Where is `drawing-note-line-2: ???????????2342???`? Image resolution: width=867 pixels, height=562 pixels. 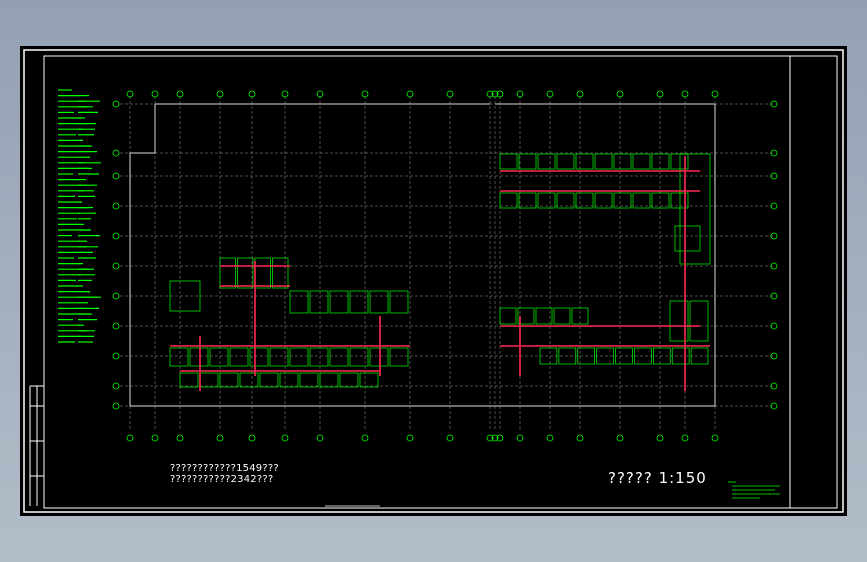 drawing-note-line-2: ???????????2342??? is located at coordinates (222, 479).